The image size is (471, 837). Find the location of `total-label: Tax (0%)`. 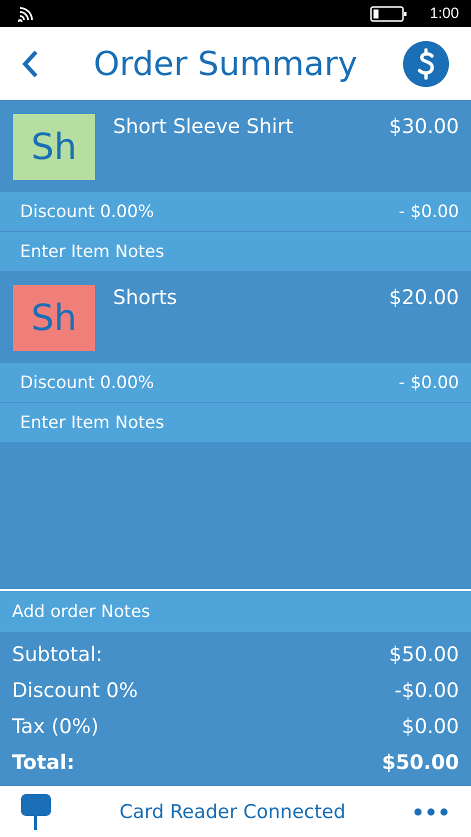

total-label: Tax (0%) is located at coordinates (55, 726).